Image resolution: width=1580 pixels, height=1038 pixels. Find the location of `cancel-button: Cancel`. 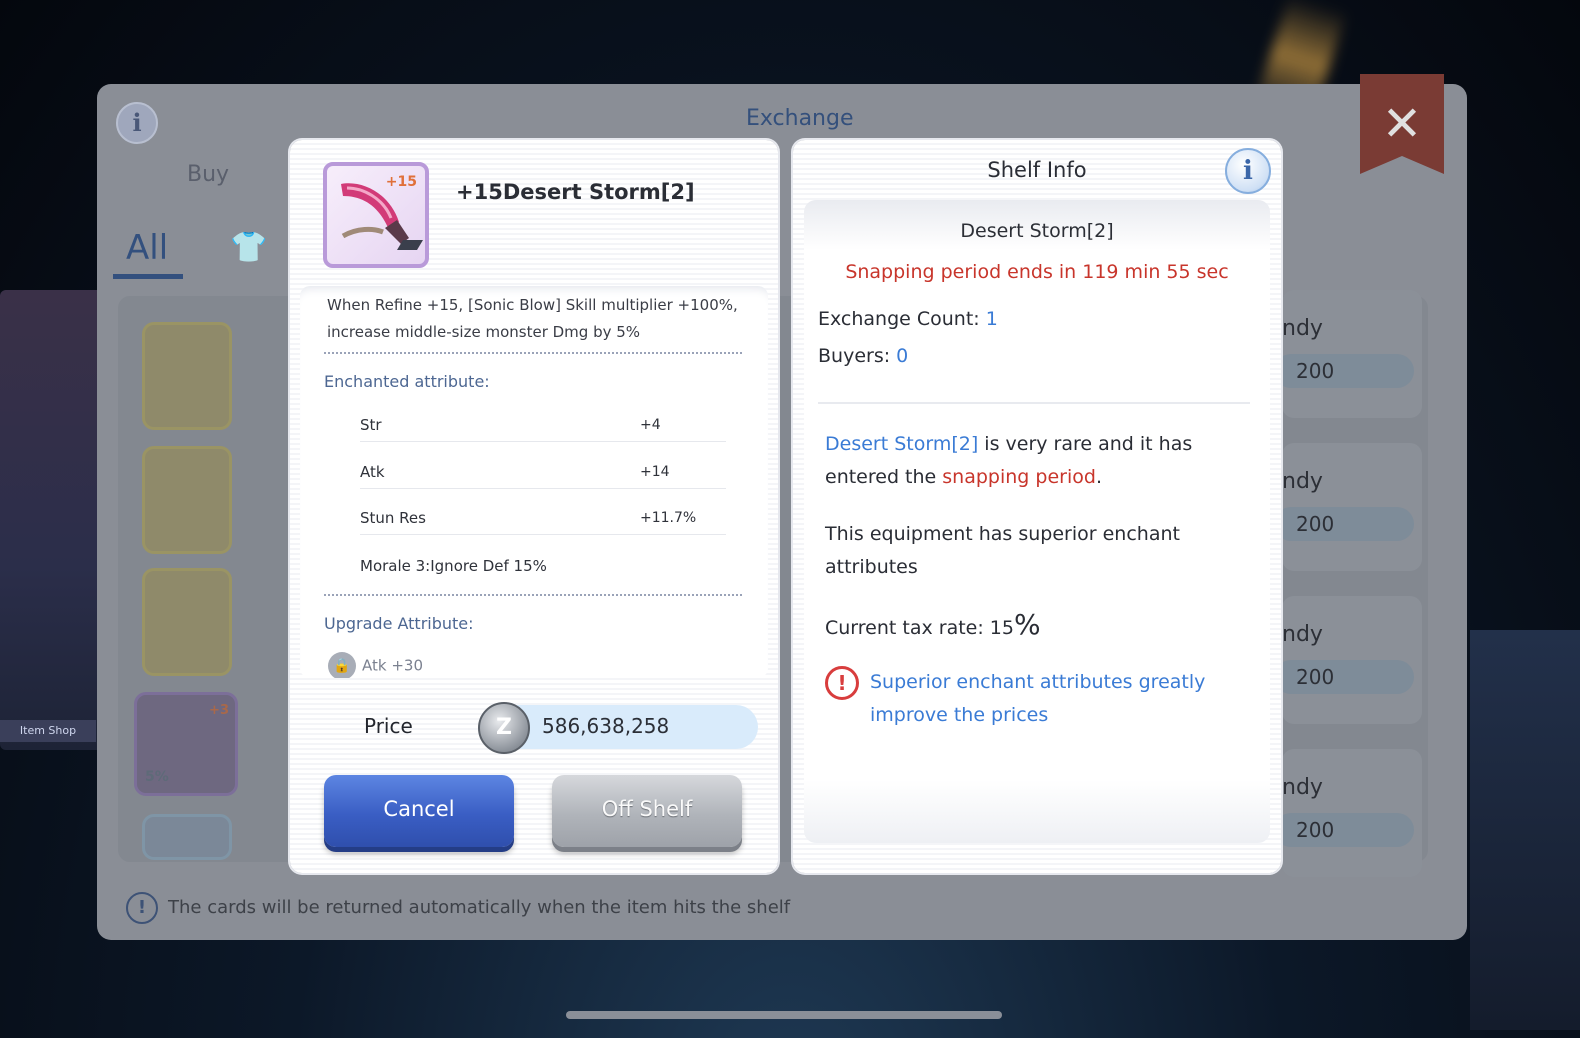

cancel-button: Cancel is located at coordinates (419, 811).